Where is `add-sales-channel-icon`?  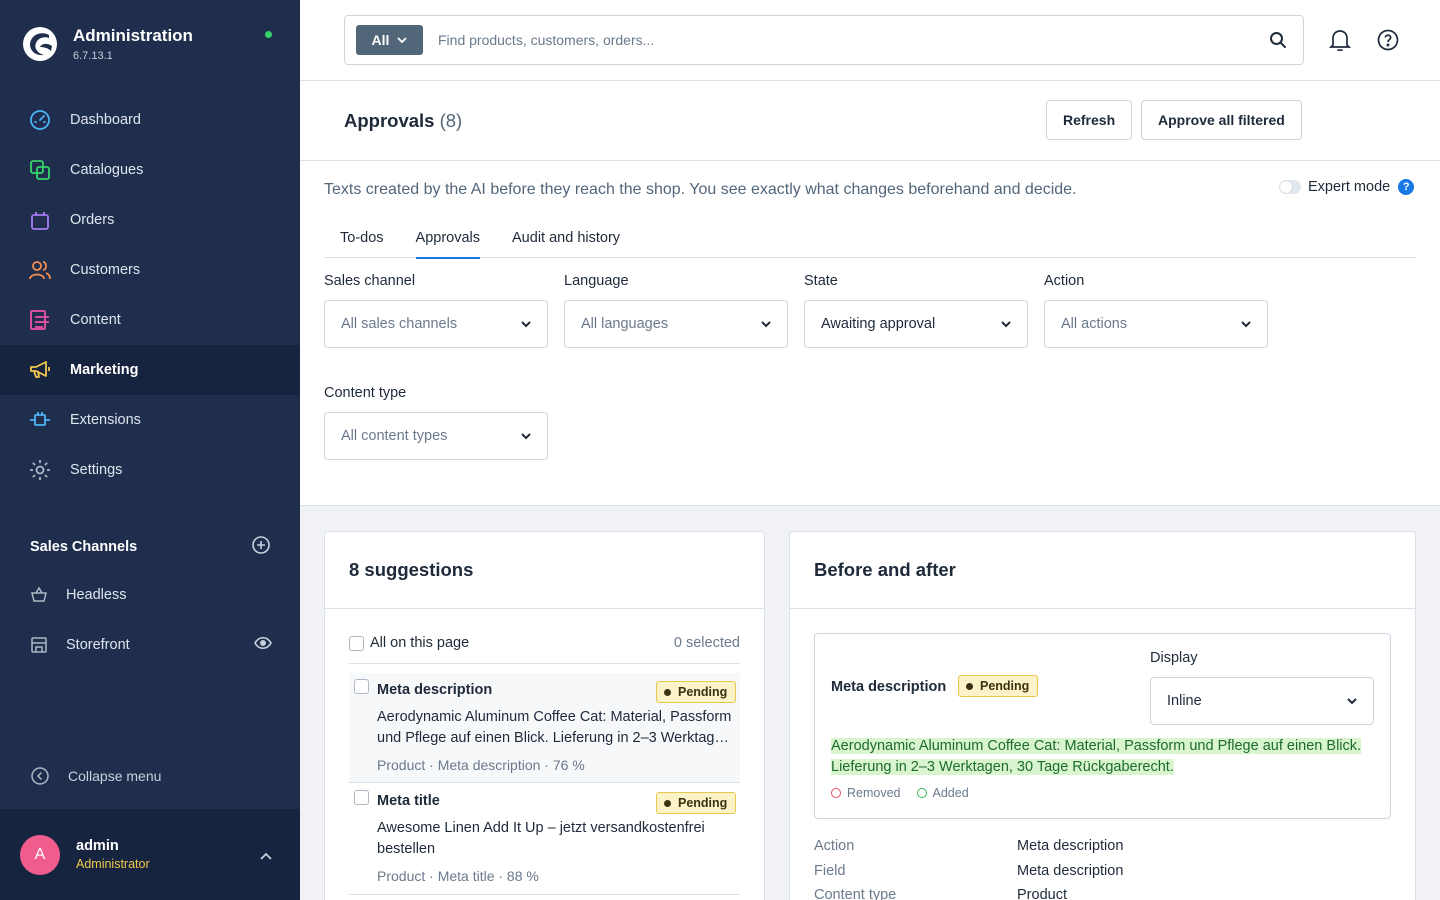
add-sales-channel-icon is located at coordinates (261, 547).